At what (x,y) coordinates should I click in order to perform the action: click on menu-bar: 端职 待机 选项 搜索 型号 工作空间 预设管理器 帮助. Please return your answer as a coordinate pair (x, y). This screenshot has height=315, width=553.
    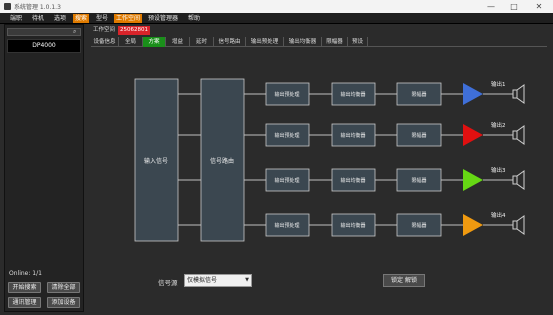
    Looking at the image, I should click on (276, 18).